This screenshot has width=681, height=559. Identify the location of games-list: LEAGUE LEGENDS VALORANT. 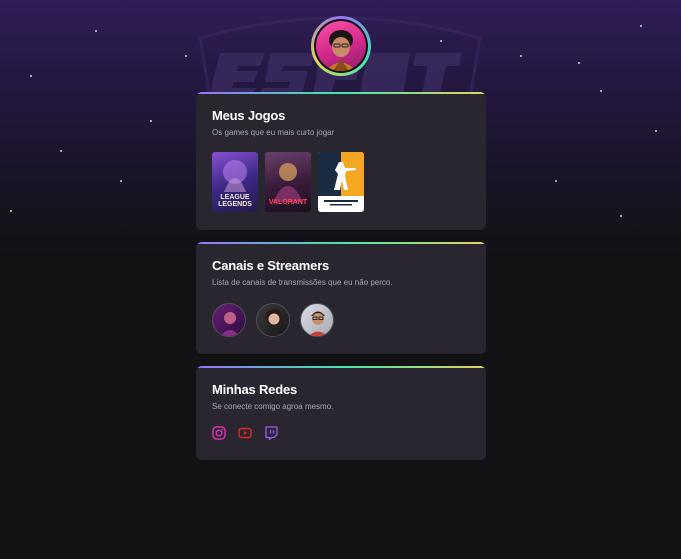
(341, 182).